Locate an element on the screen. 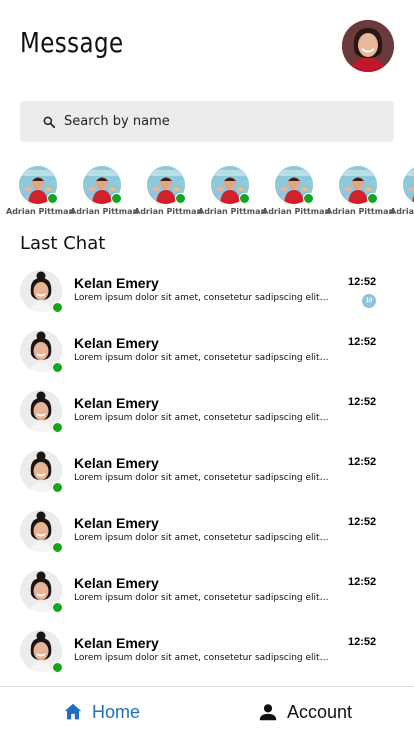 The height and width of the screenshot is (736, 414). search-bar is located at coordinates (207, 121).